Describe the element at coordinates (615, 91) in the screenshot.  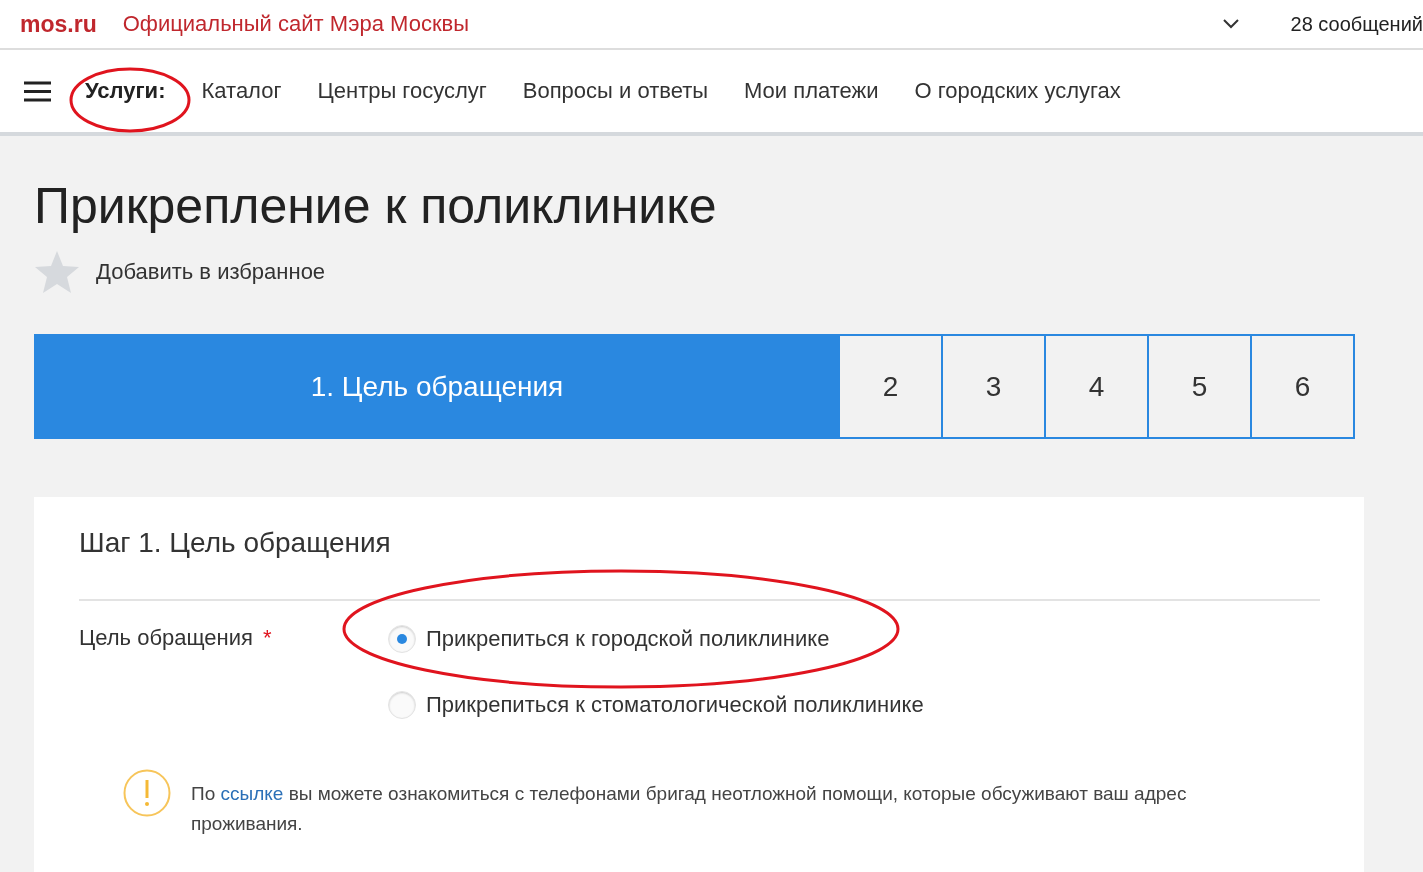
I see `nav-link: Вопросы и ответы` at that location.